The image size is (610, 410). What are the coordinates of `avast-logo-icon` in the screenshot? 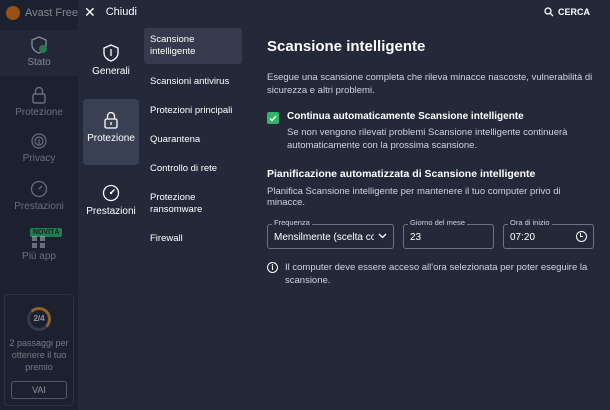 It's located at (13, 13).